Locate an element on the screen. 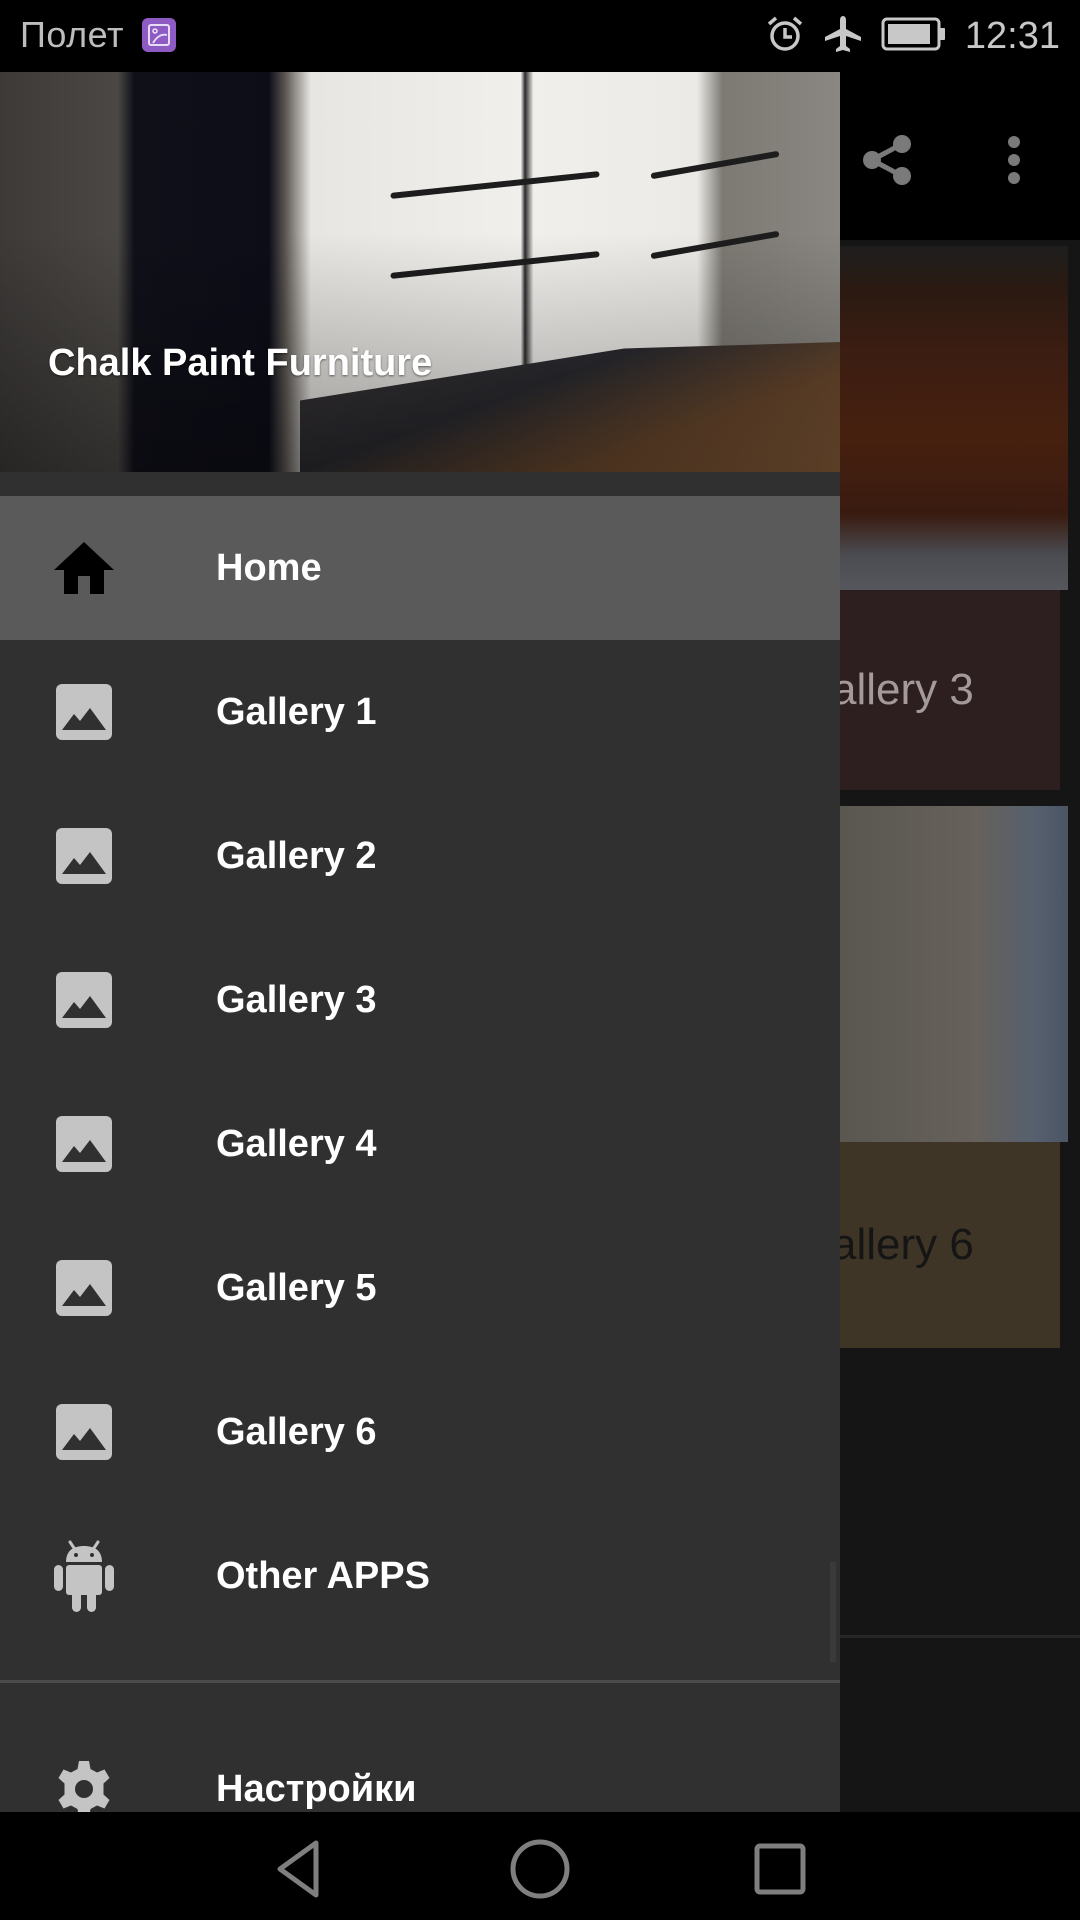 This screenshot has height=1920, width=1080. menu-item-label: Gallery 3 is located at coordinates (296, 999).